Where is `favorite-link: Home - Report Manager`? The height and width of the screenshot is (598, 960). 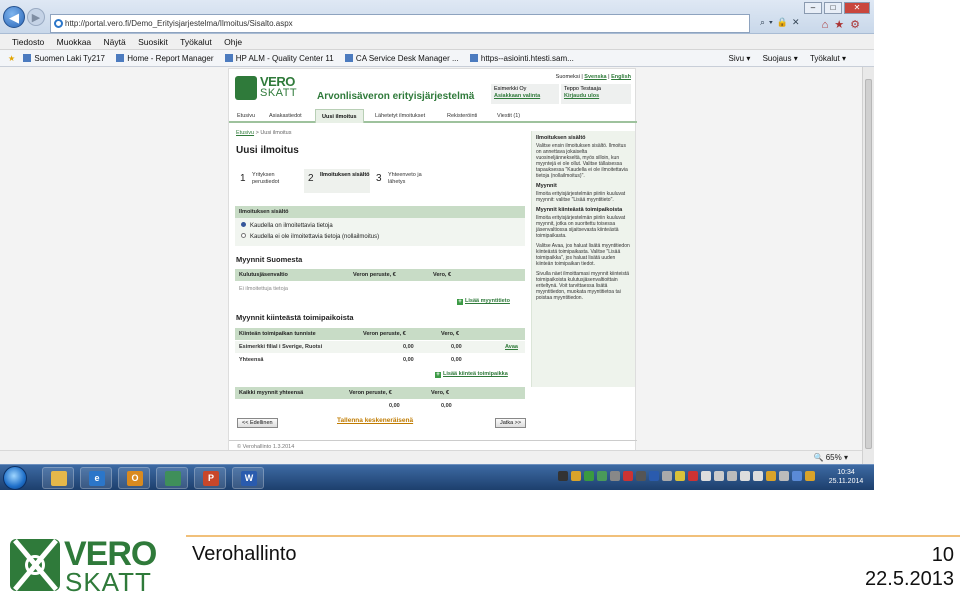
favorite-link: Home - Report Manager is located at coordinates (164, 58).